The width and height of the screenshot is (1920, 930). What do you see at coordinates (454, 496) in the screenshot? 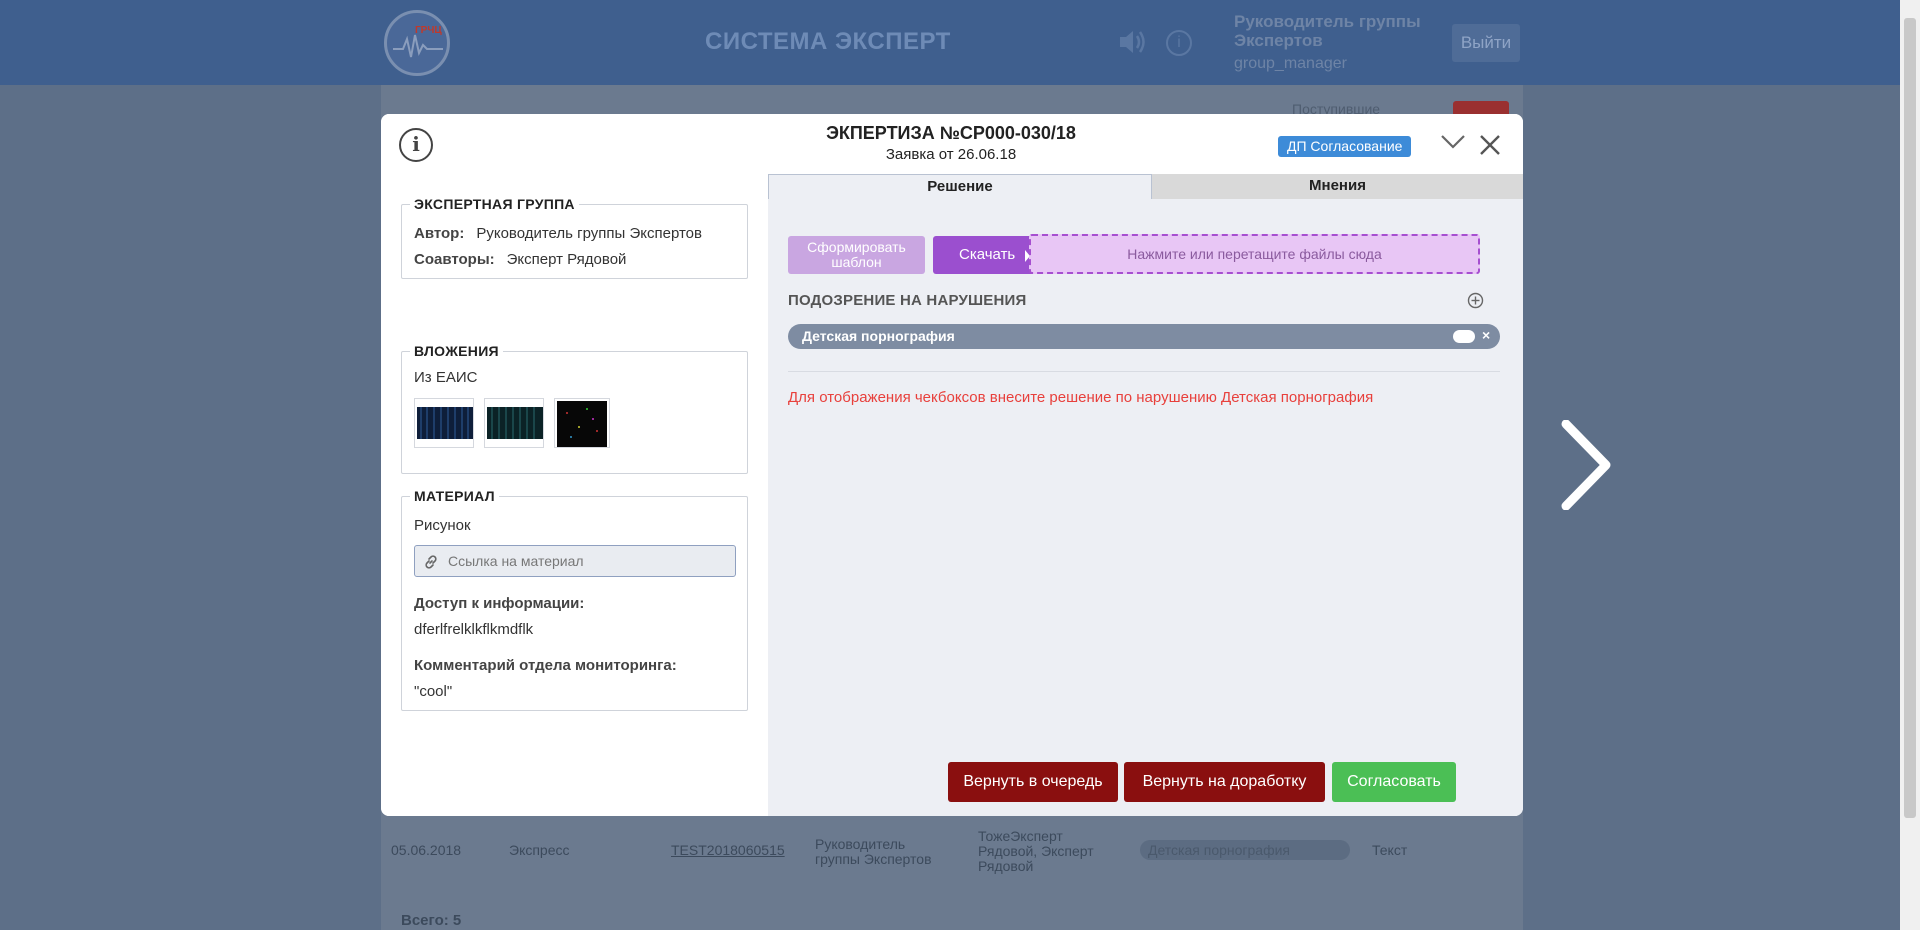
I see `material-legend: МАТЕРИАЛ` at bounding box center [454, 496].